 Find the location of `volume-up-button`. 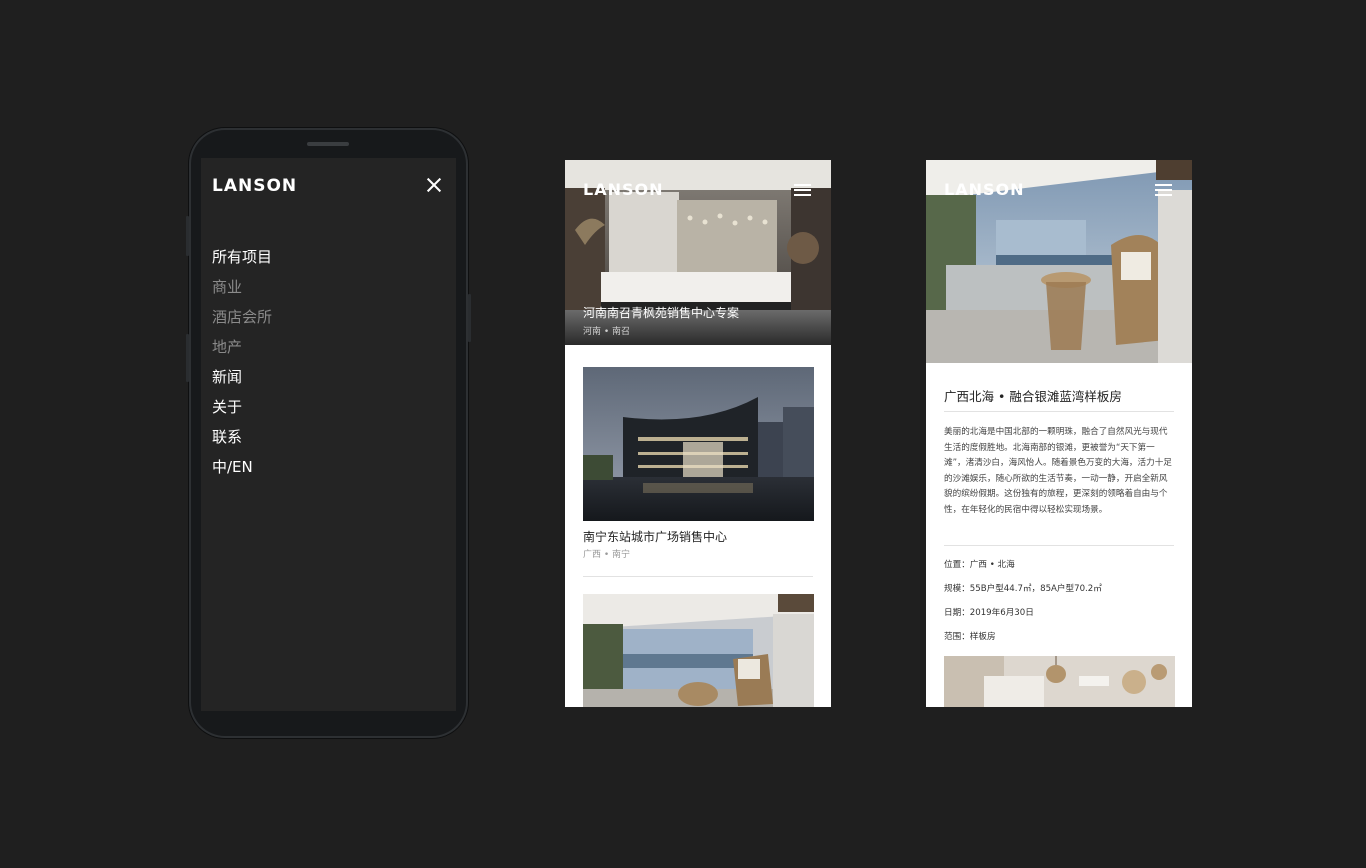

volume-up-button is located at coordinates (187, 236).